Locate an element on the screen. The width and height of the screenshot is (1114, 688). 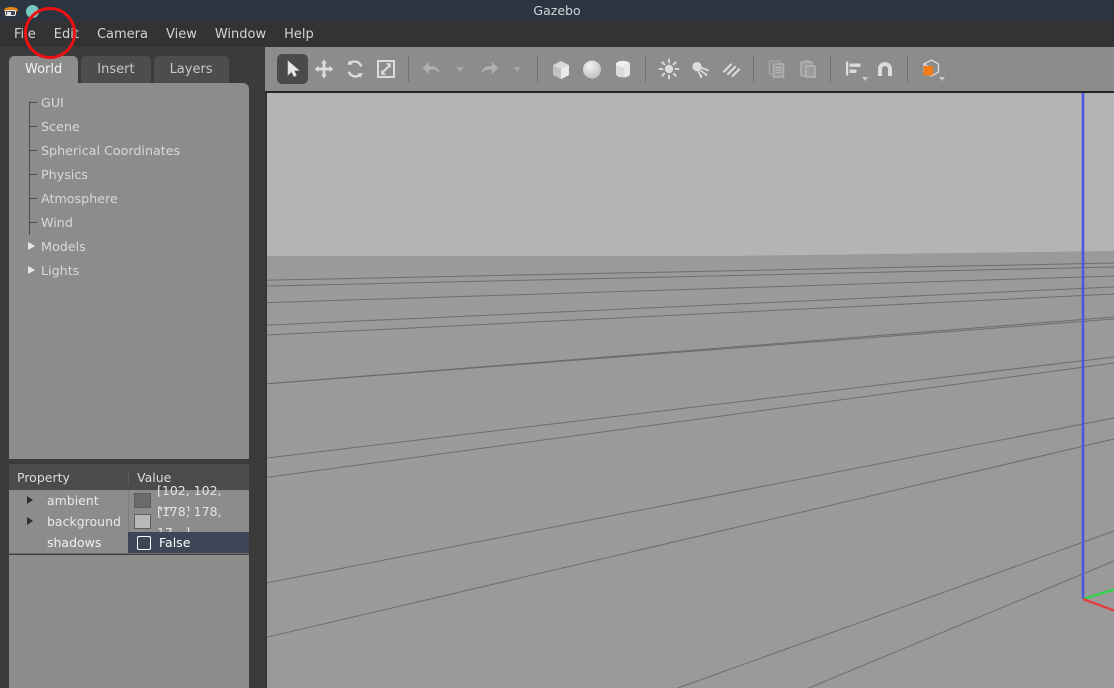
menu-help: Help is located at coordinates (299, 34).